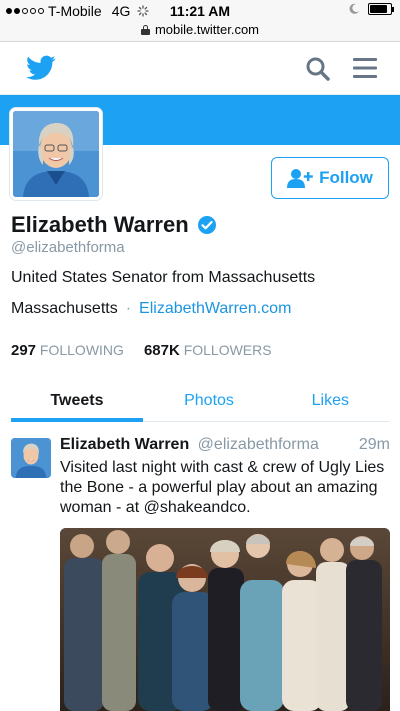  Describe the element at coordinates (300, 178) in the screenshot. I see `add-person-icon` at that location.